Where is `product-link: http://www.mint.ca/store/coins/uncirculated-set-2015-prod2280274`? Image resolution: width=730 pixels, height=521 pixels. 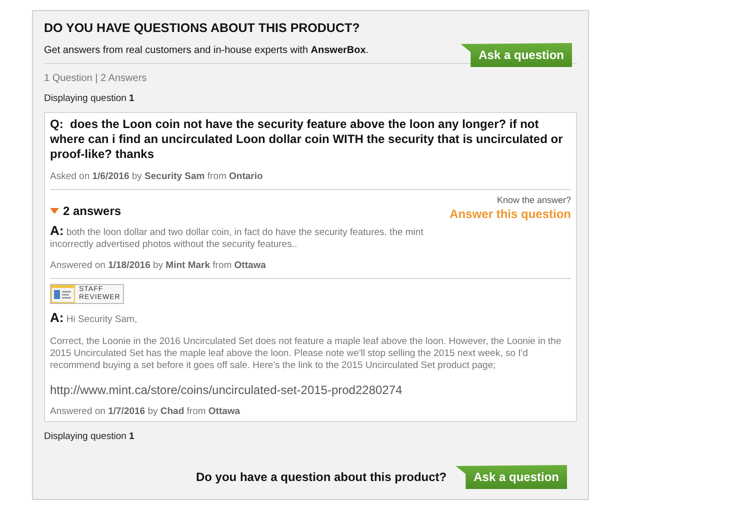
product-link: http://www.mint.ca/store/coins/uncirculated-set-2015-prod2280274 is located at coordinates (310, 390).